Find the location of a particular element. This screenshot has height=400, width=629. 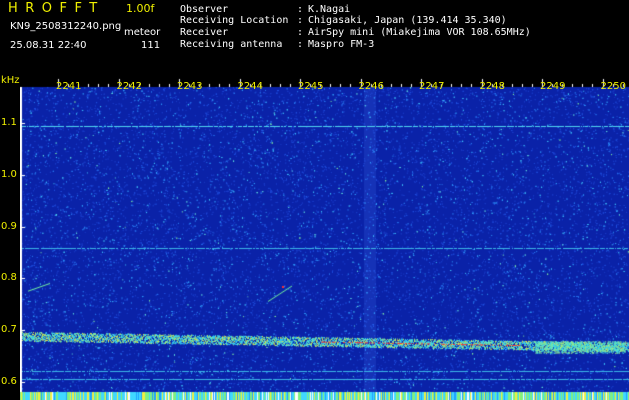

x-tick-label: 2245 is located at coordinates (311, 86).